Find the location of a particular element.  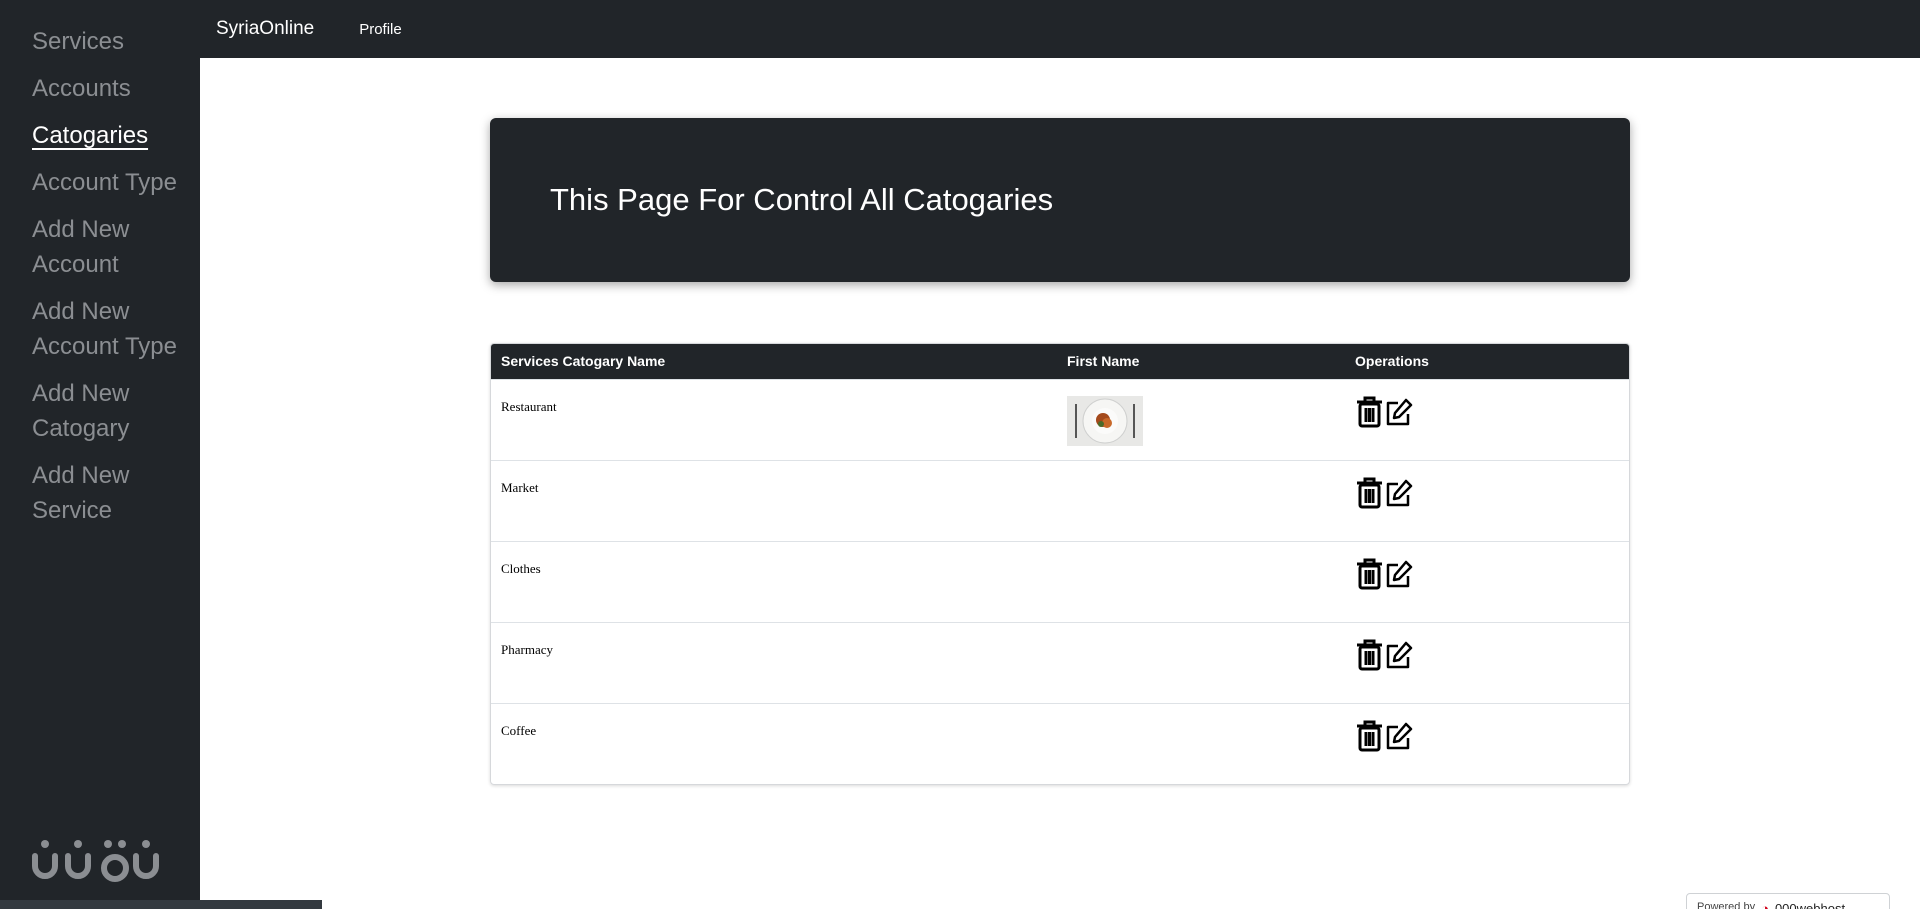

table-row: Market is located at coordinates (1060, 500).